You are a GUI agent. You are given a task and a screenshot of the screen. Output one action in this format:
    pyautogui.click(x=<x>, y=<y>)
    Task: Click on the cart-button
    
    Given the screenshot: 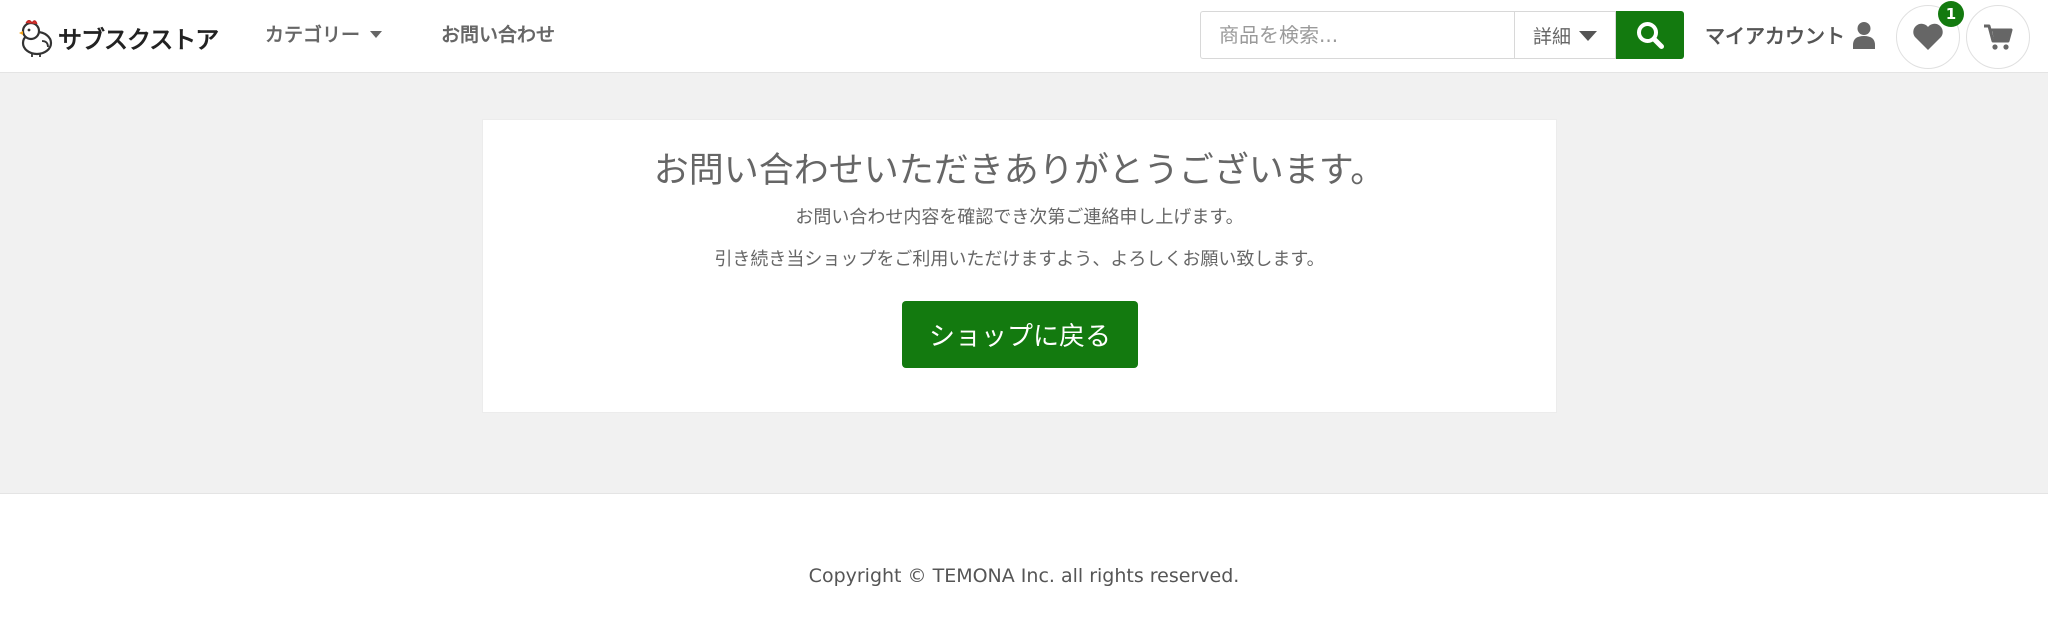 What is the action you would take?
    pyautogui.click(x=1998, y=37)
    